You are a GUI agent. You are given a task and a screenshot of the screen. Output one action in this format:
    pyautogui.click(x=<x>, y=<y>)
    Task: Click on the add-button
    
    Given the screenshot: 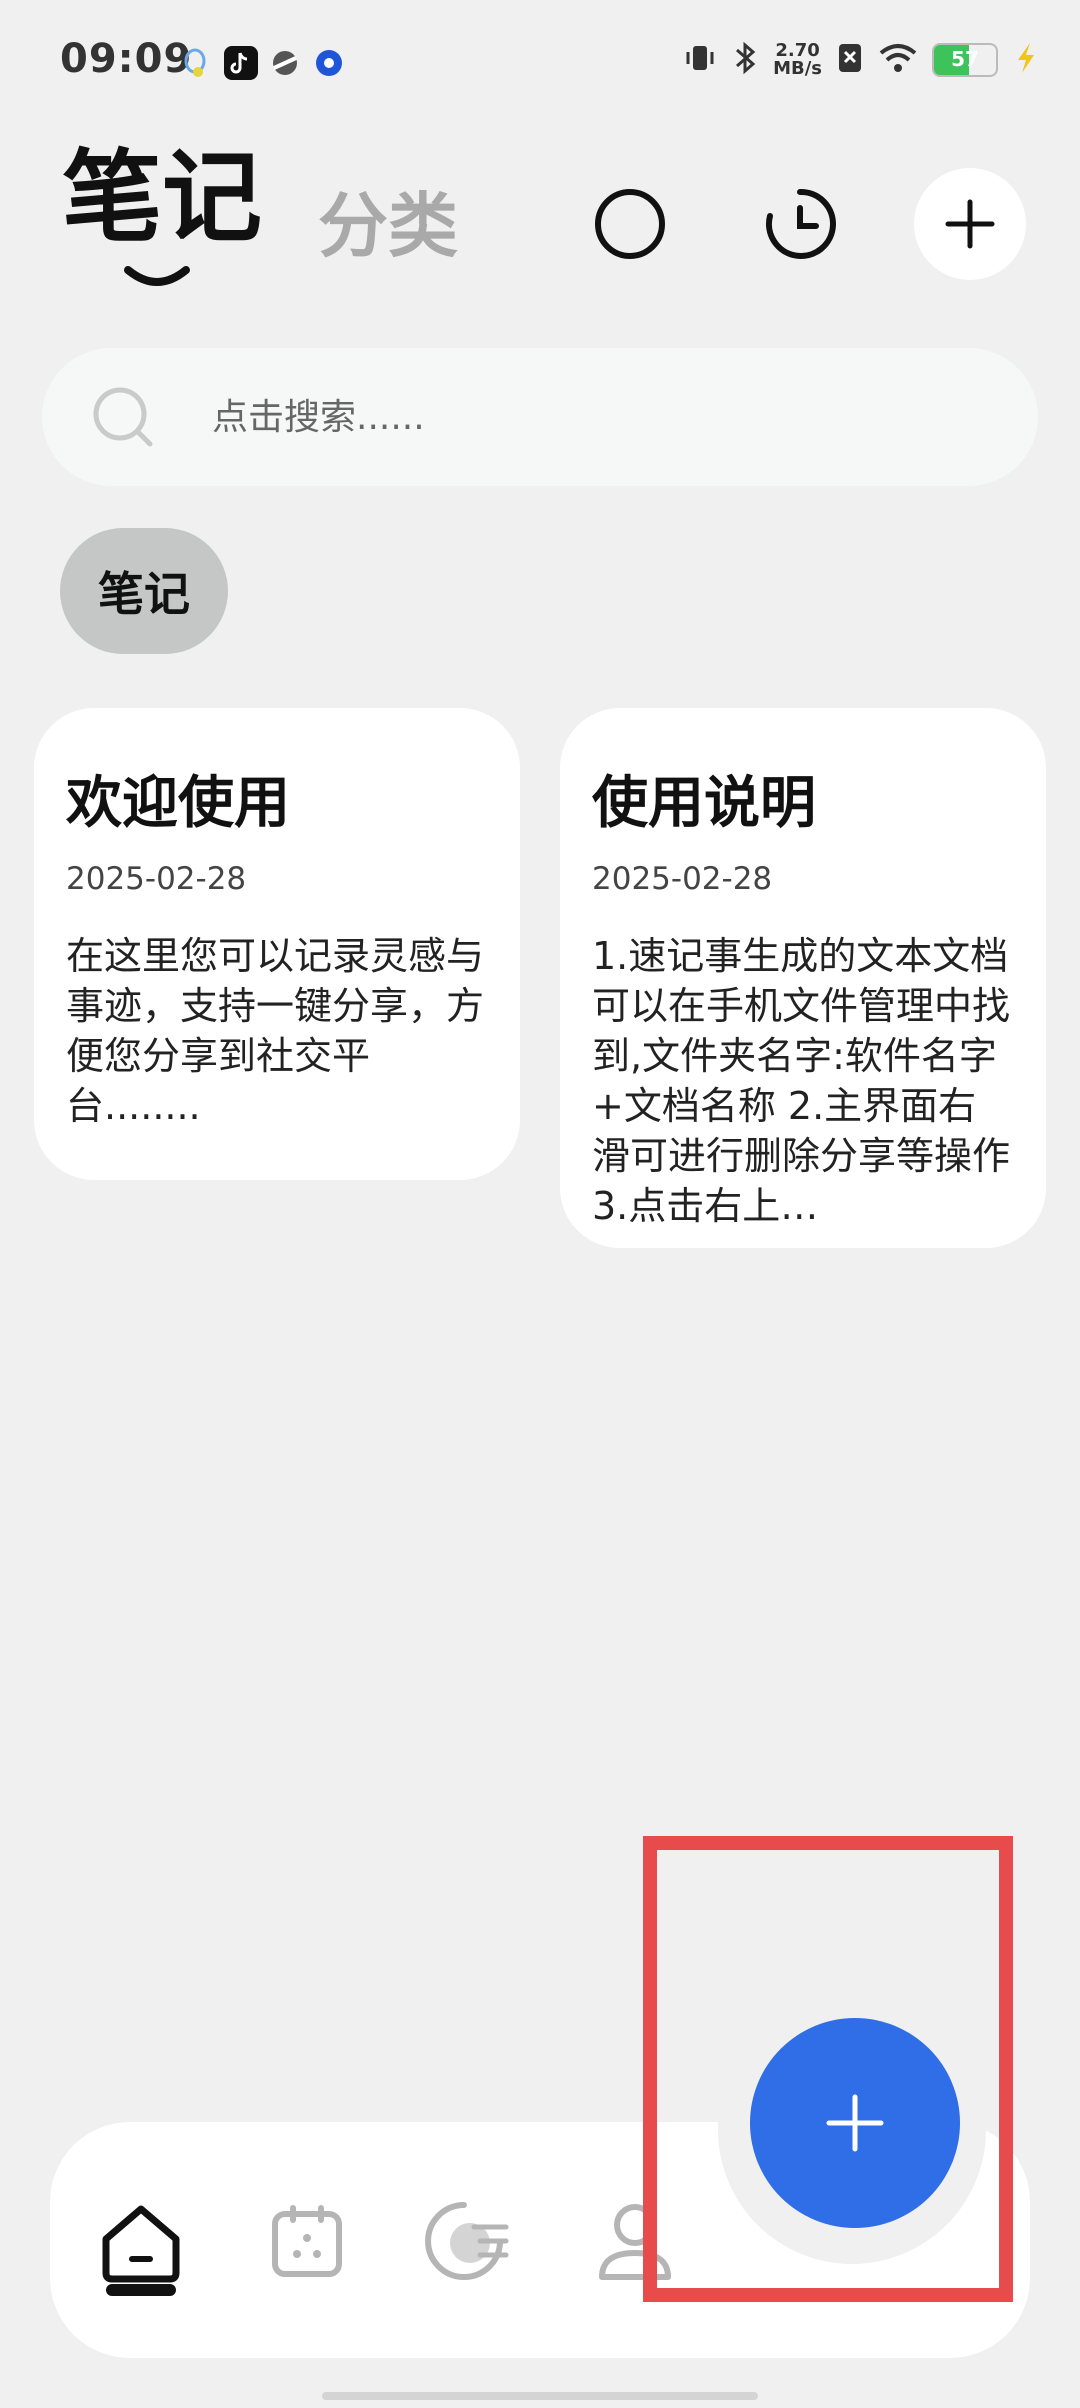 What is the action you would take?
    pyautogui.click(x=970, y=224)
    